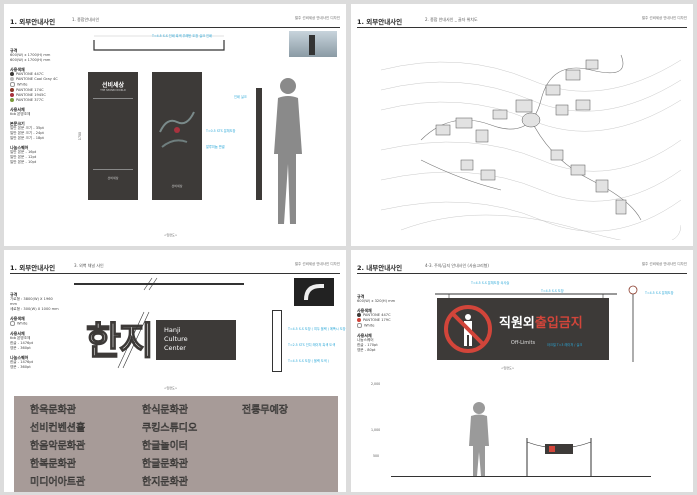 The image size is (697, 495). I want to click on hanji-english-panel: Hanji Culture Center, so click(195, 340).